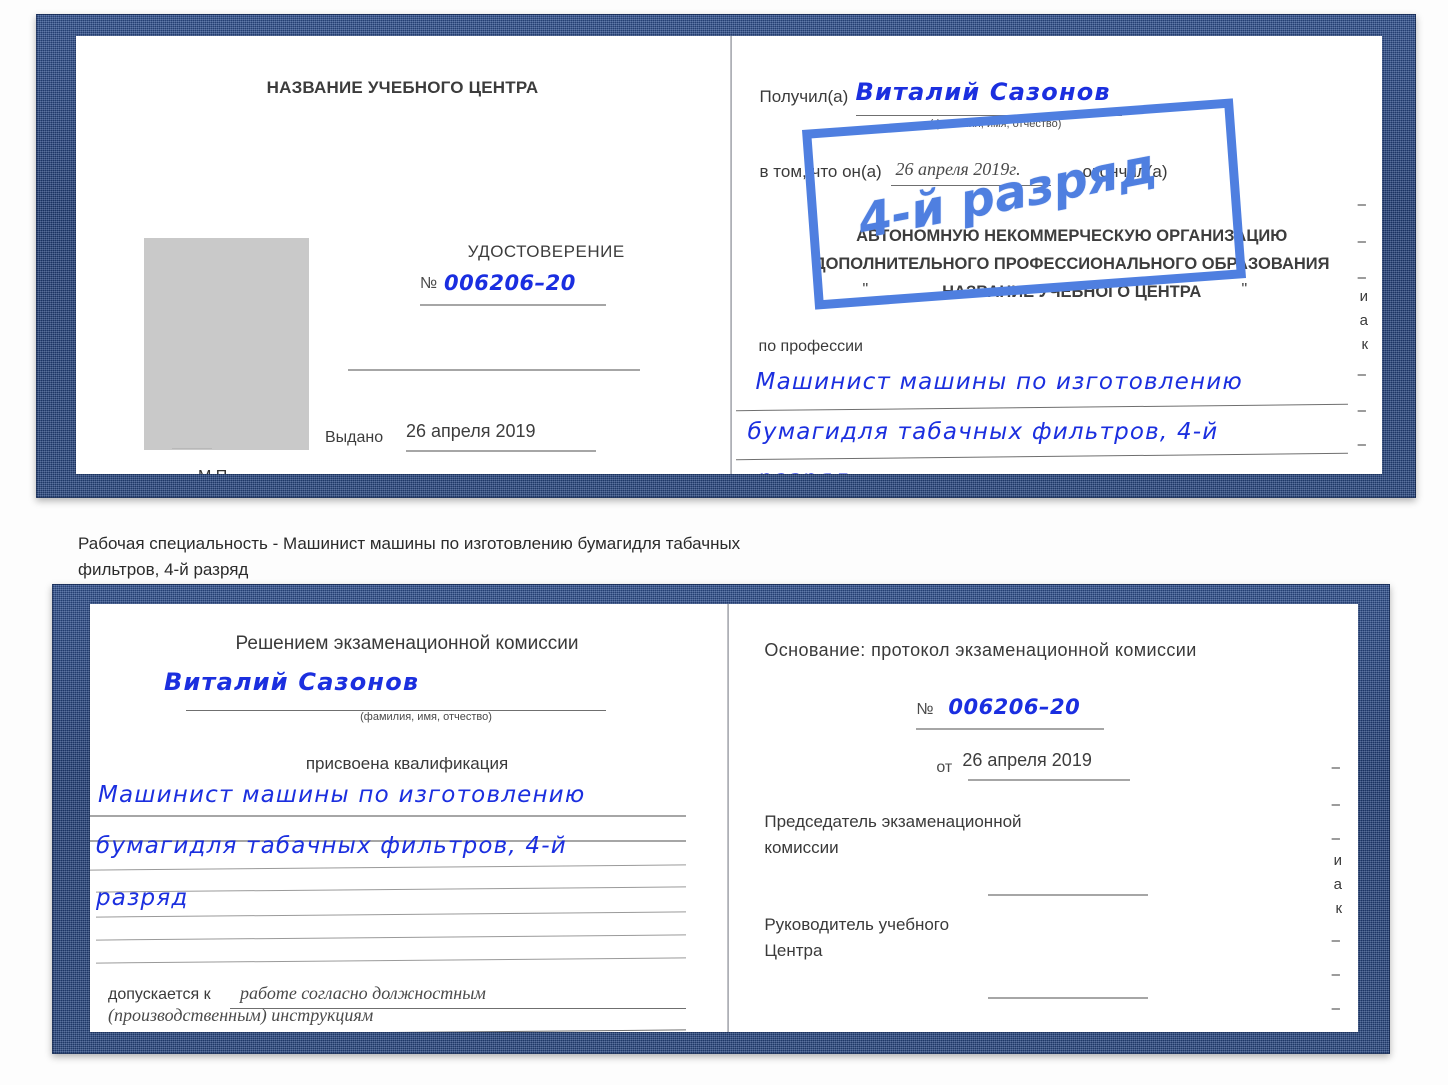  I want to click on head-signature-rule, so click(1068, 998).